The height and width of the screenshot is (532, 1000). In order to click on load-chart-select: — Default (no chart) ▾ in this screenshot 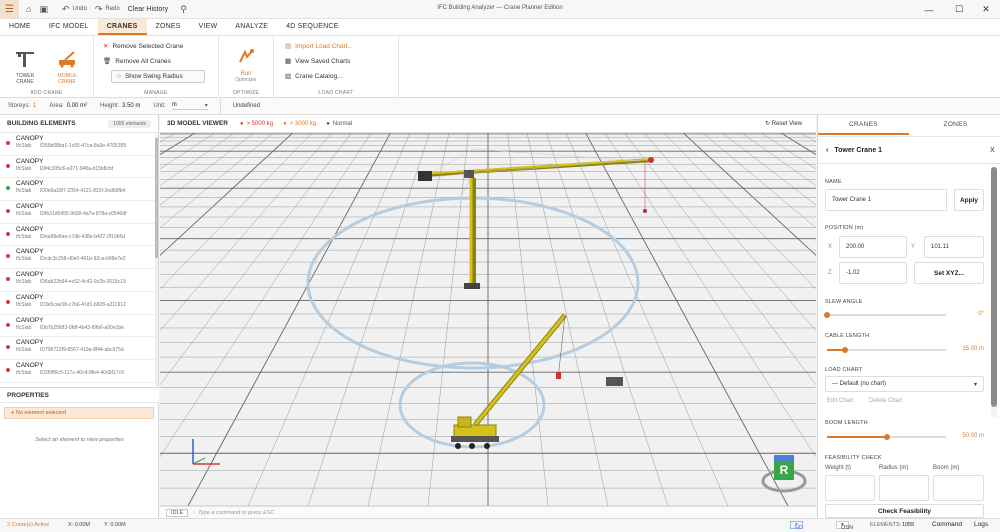, I will do `click(904, 384)`.